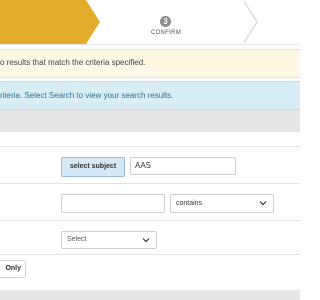 The image size is (320, 300). I want to click on operator-select: contains, so click(222, 203).